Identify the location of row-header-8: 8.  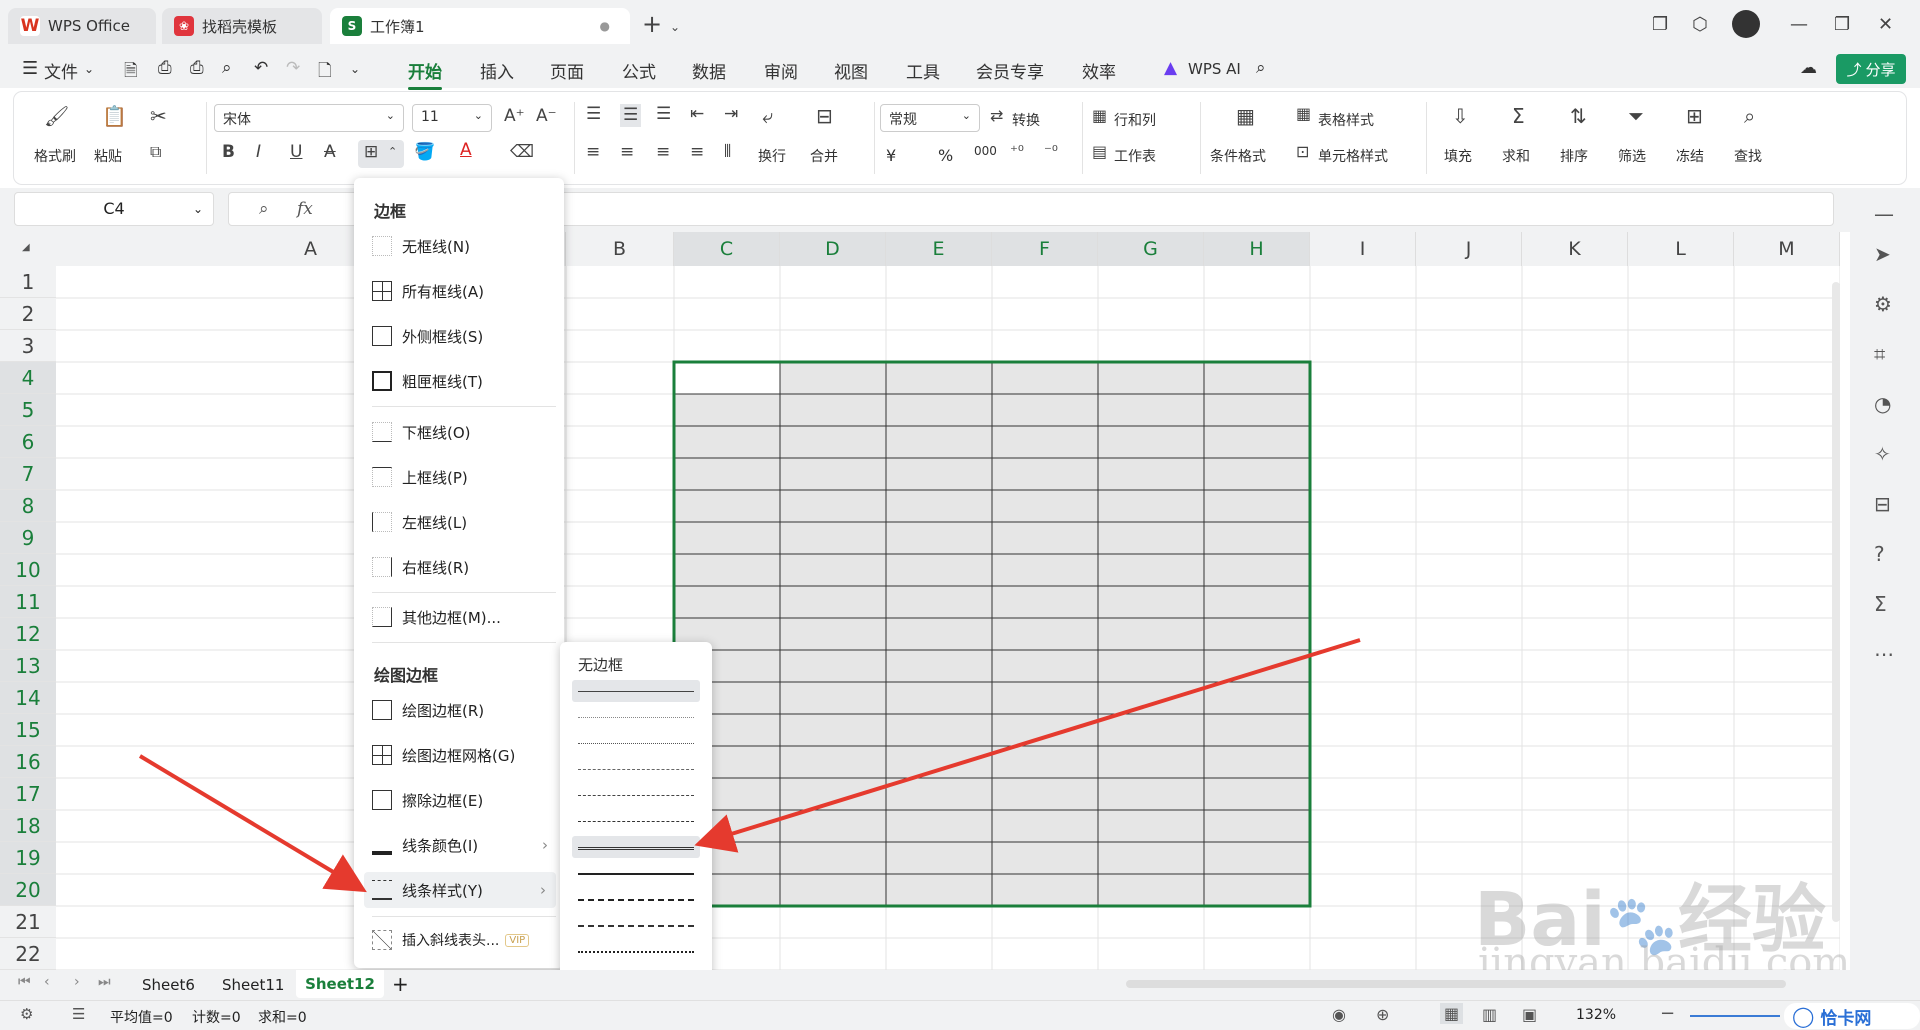
(28, 506).